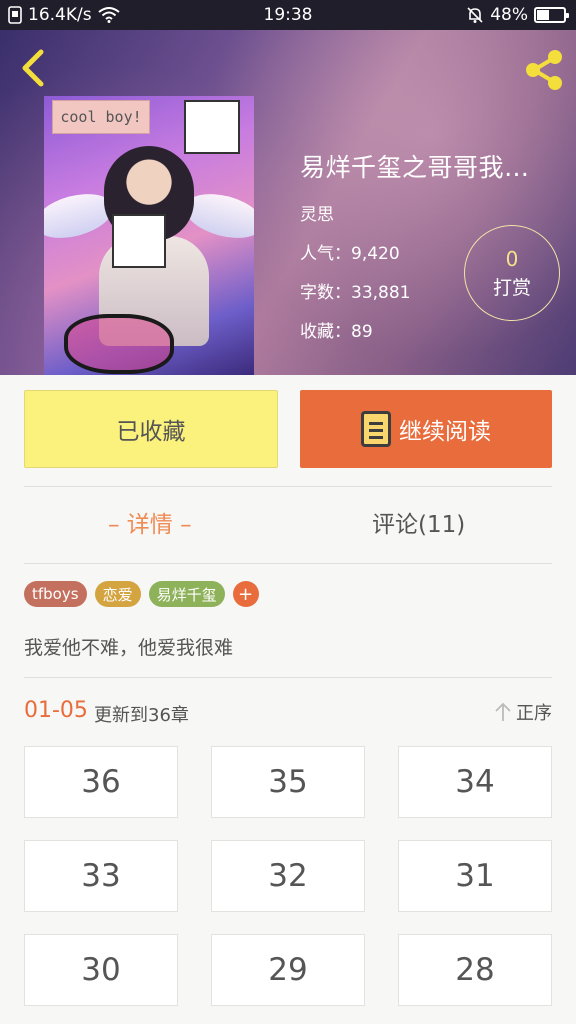 The image size is (576, 1024). I want to click on chapter-item: 33, so click(101, 876).